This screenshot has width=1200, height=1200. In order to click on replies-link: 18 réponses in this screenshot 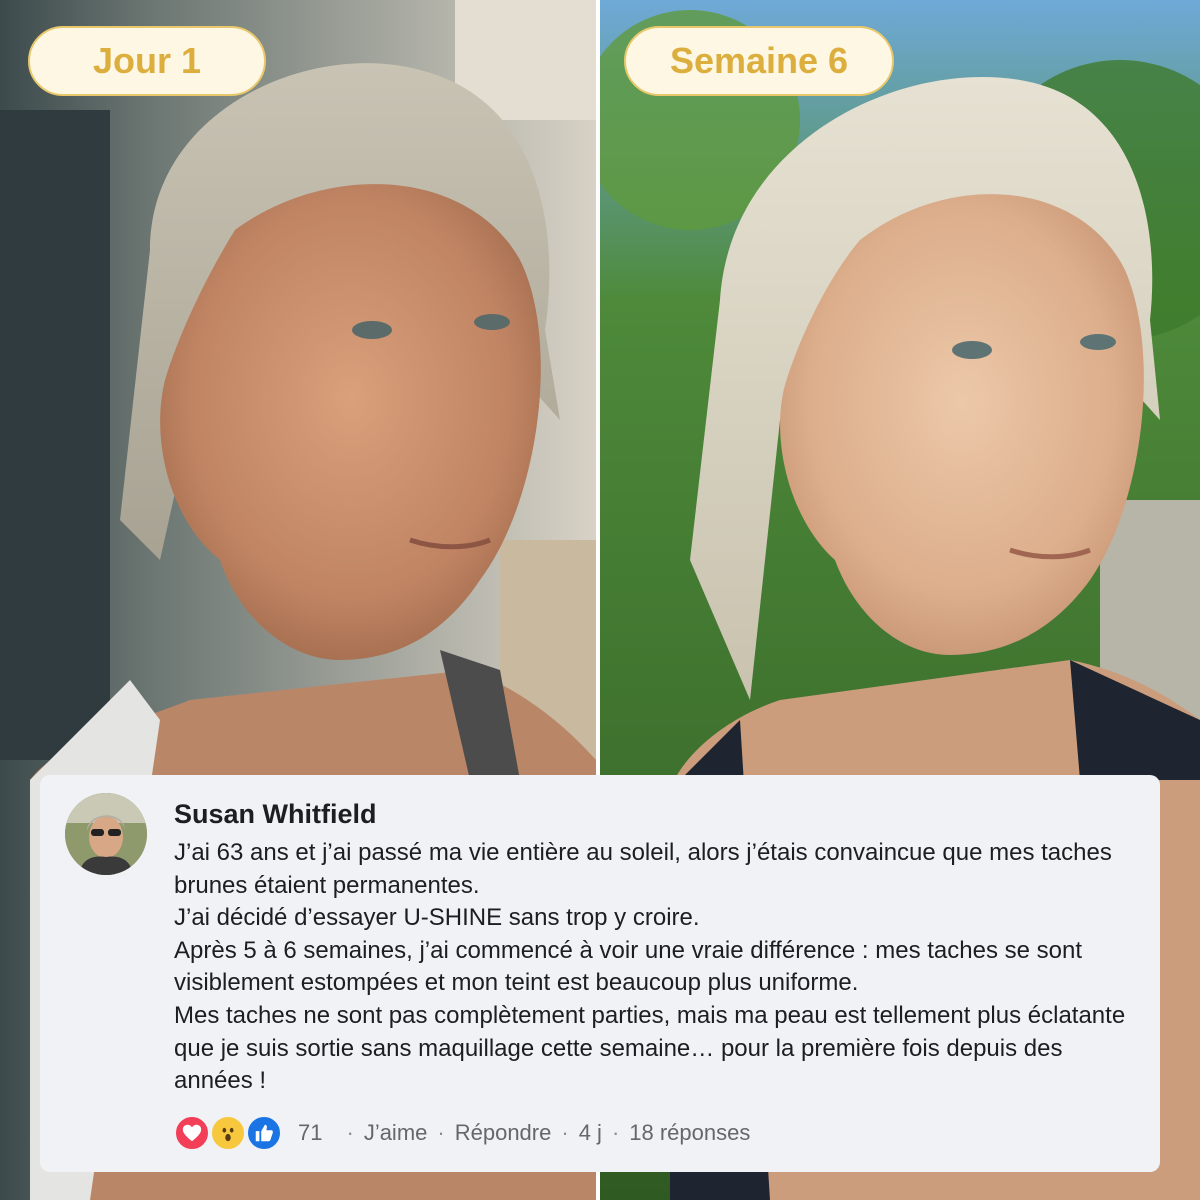, I will do `click(689, 1133)`.